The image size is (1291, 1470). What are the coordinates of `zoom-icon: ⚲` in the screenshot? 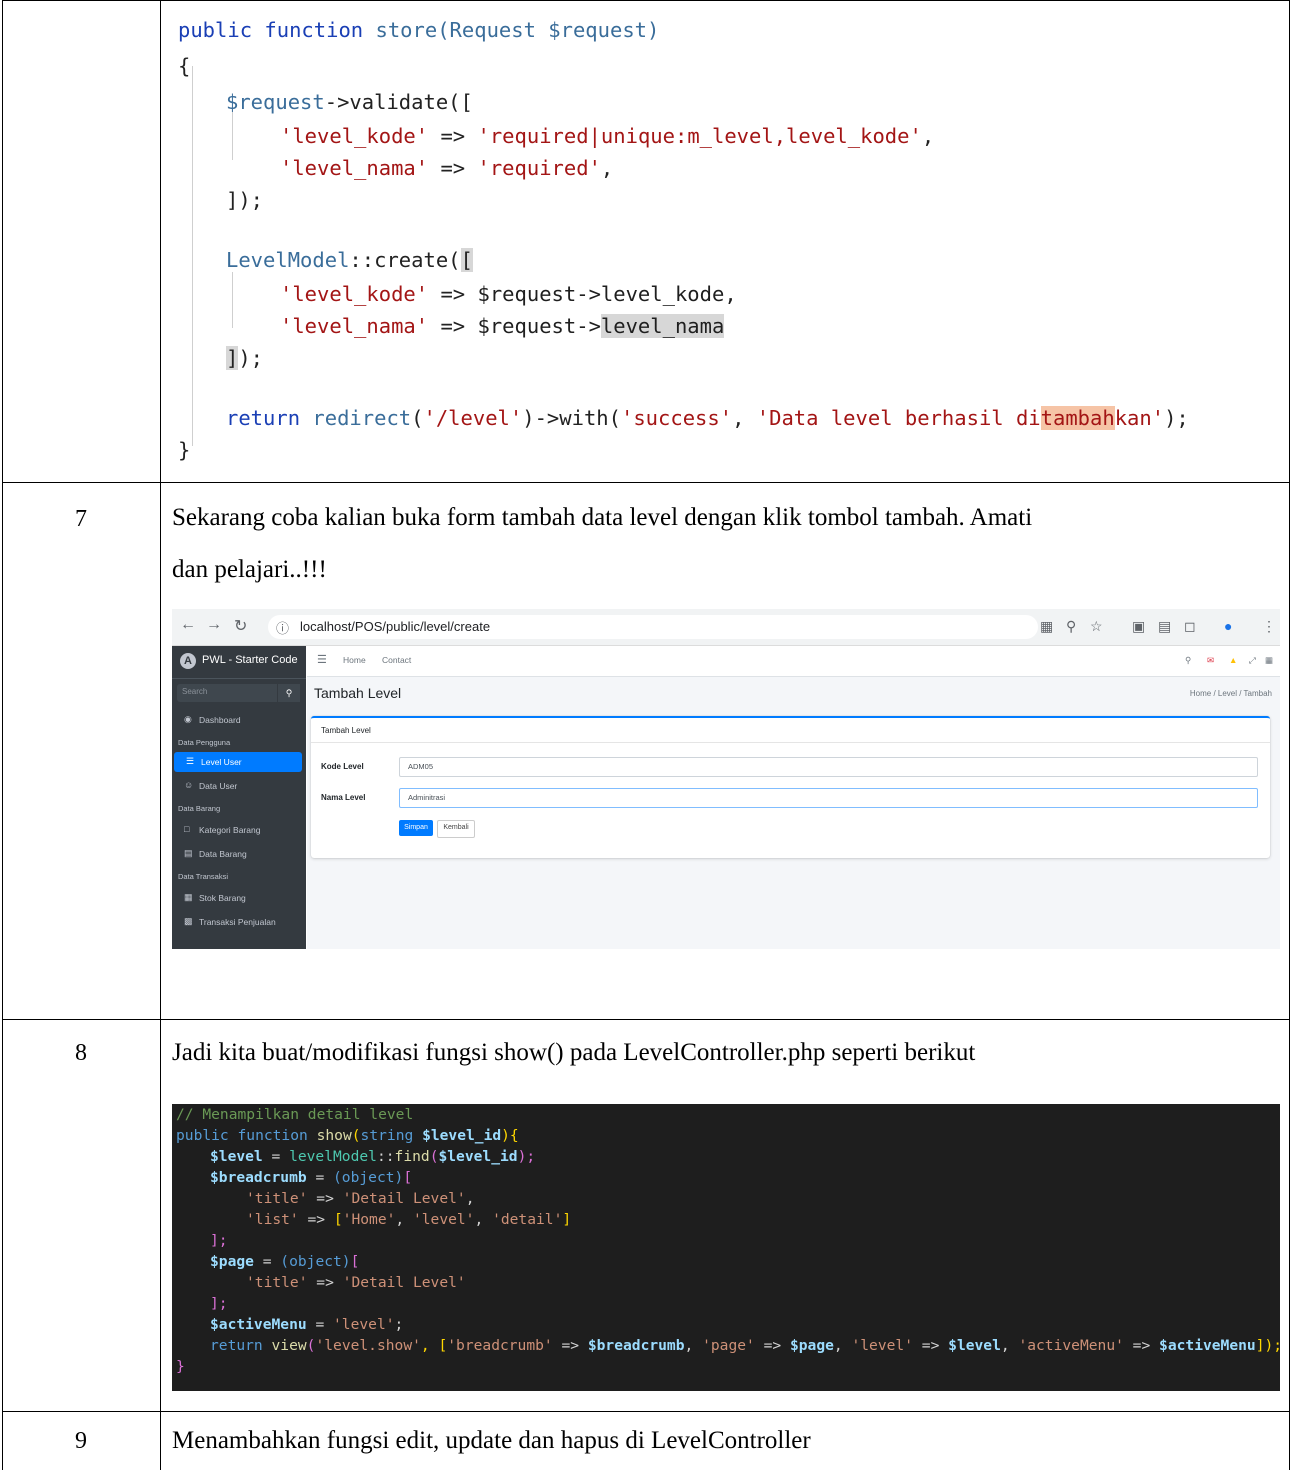 It's located at (1071, 626).